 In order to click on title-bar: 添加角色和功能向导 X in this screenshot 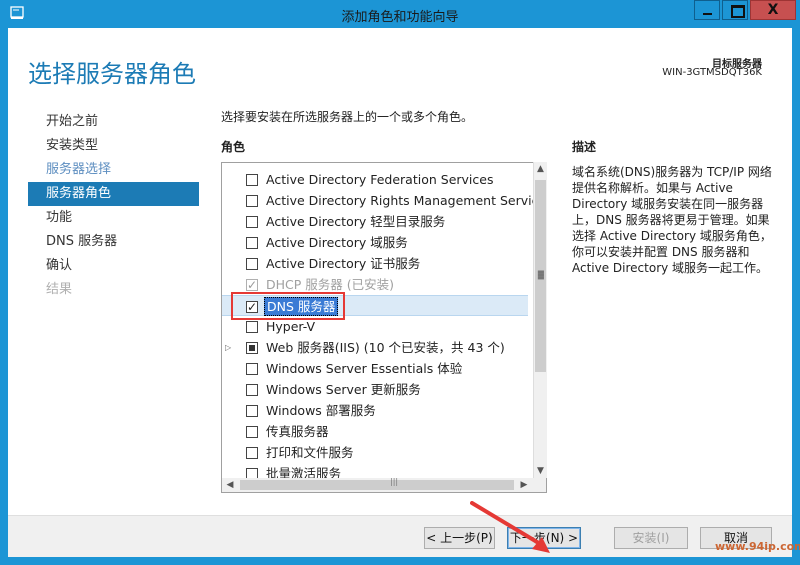, I will do `click(400, 14)`.